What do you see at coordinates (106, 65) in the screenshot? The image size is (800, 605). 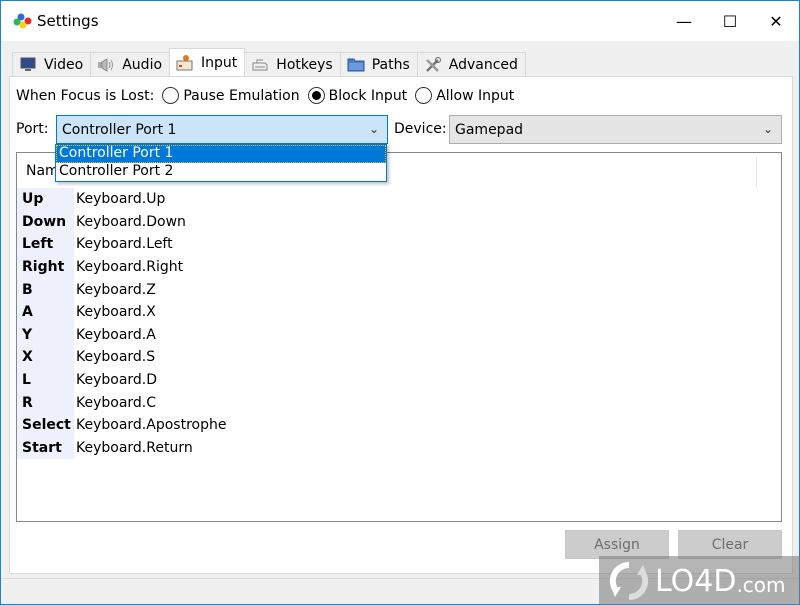 I see `speaker-icon` at bounding box center [106, 65].